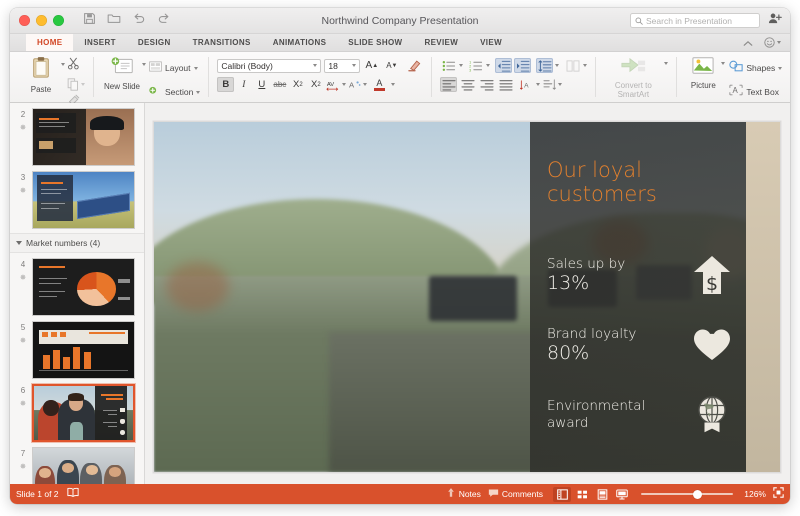 The height and width of the screenshot is (516, 800). What do you see at coordinates (357, 84) in the screenshot?
I see `text-effects-icon: A` at bounding box center [357, 84].